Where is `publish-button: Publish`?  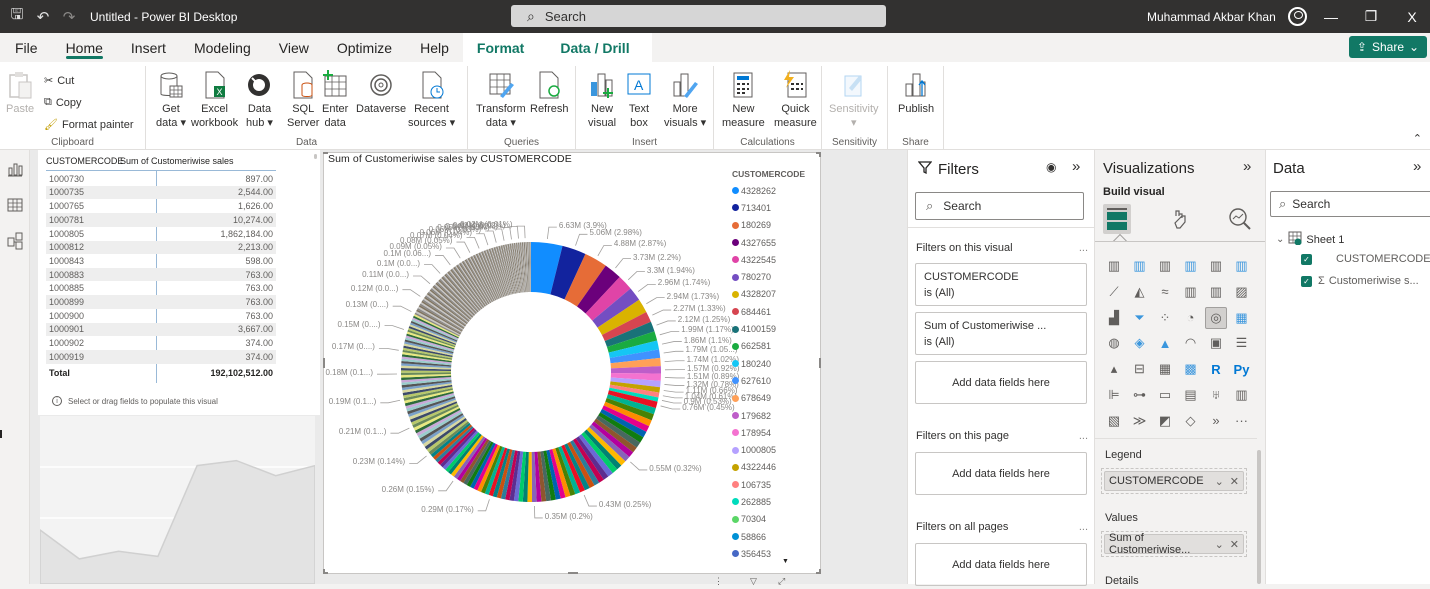
publish-button: Publish is located at coordinates (916, 93).